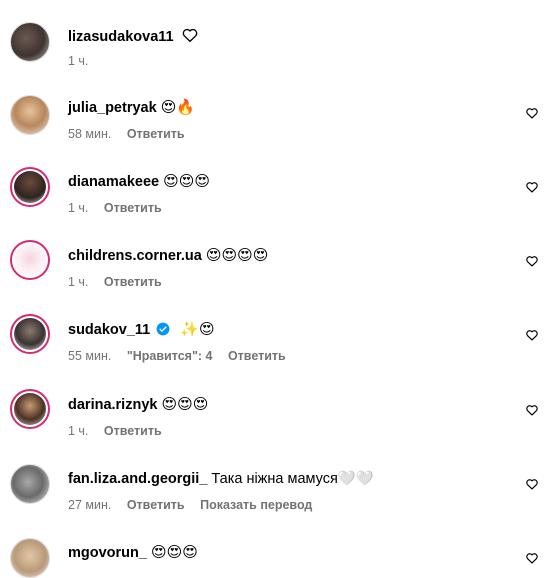  Describe the element at coordinates (256, 505) in the screenshot. I see `show-translation-button: Показать перевод` at that location.